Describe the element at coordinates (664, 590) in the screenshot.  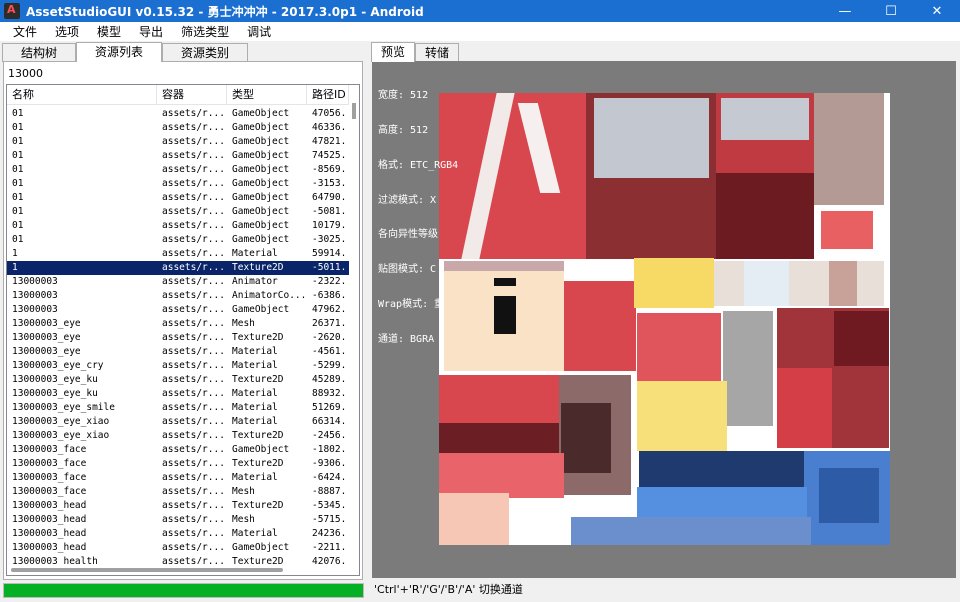
I see `channel-hint: 'Ctrl'+'R'/'G'/'B'/'A' 切换通道` at that location.